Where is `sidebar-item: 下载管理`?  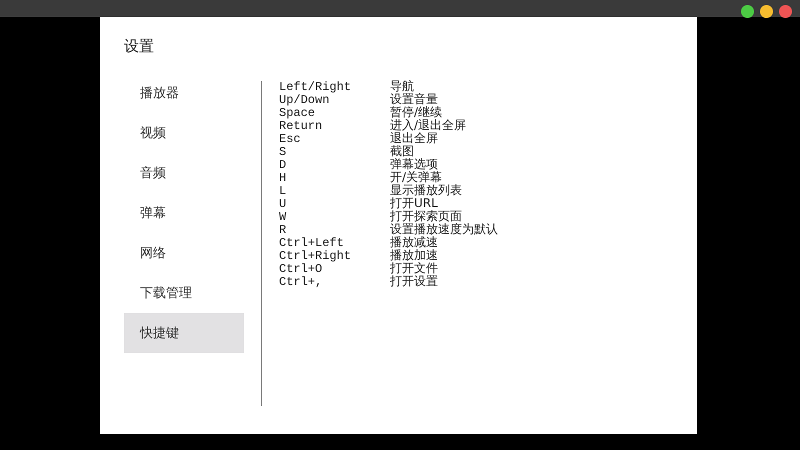 sidebar-item: 下载管理 is located at coordinates (184, 293).